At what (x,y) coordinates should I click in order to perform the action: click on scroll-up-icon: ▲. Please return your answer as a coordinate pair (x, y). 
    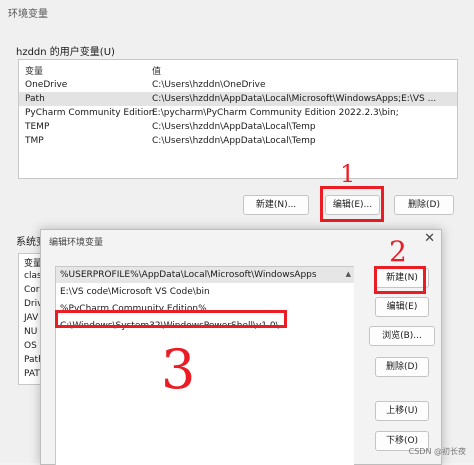
    Looking at the image, I should click on (348, 274).